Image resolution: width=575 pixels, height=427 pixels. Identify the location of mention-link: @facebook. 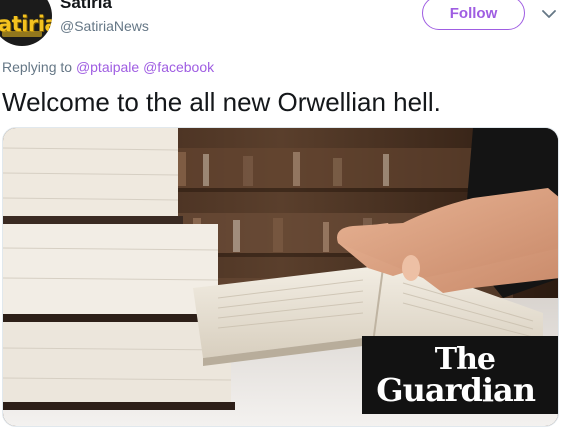
(178, 67).